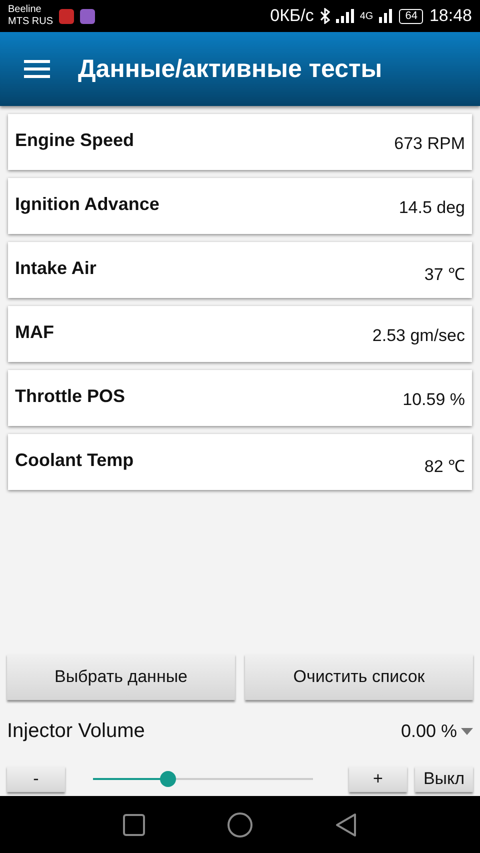 The image size is (480, 853). I want to click on parameter-name: Intake Air, so click(55, 269).